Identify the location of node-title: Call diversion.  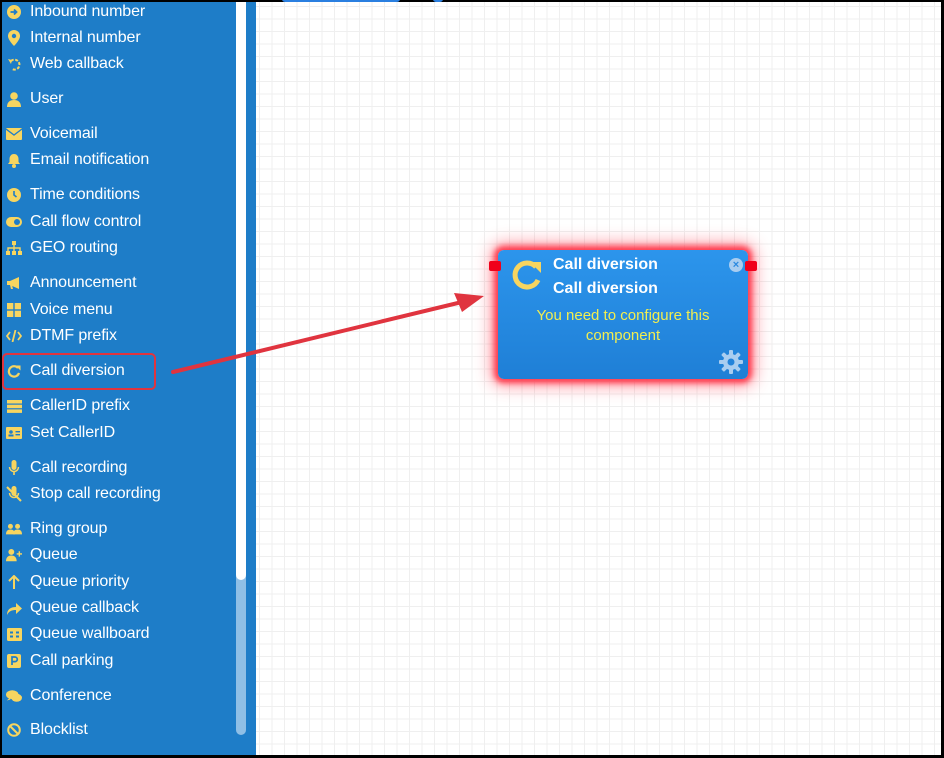
(605, 264).